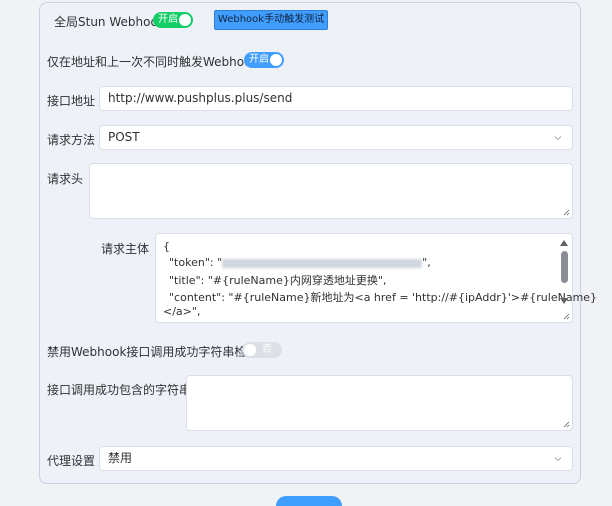 This screenshot has height=506, width=612. I want to click on scrollbar-thumb, so click(564, 267).